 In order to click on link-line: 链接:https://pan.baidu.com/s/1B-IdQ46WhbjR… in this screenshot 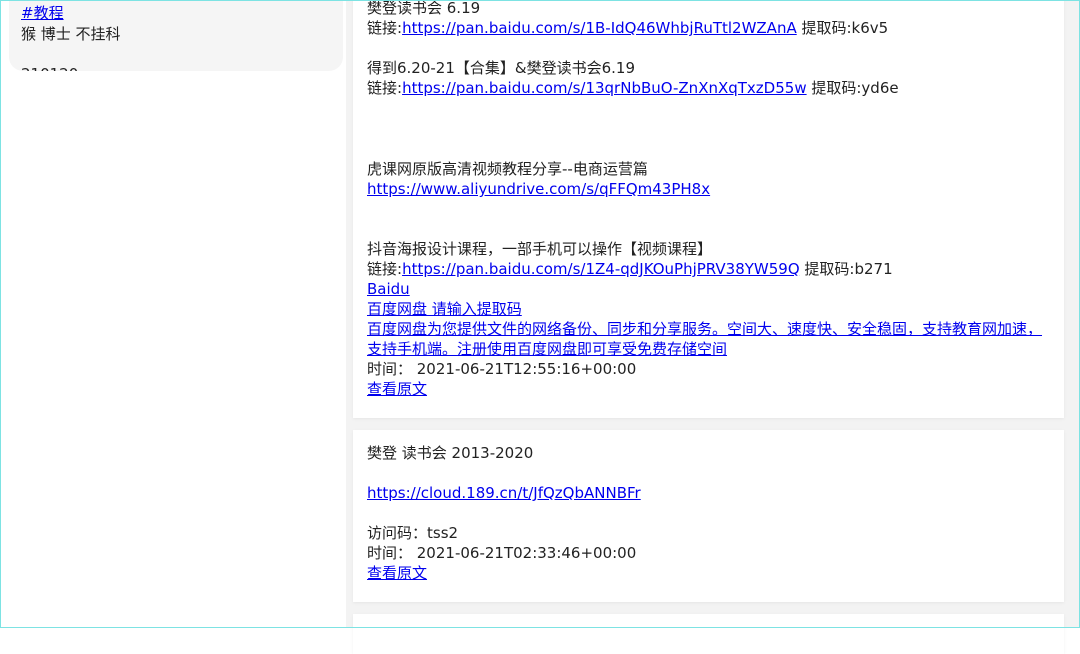, I will do `click(627, 28)`.